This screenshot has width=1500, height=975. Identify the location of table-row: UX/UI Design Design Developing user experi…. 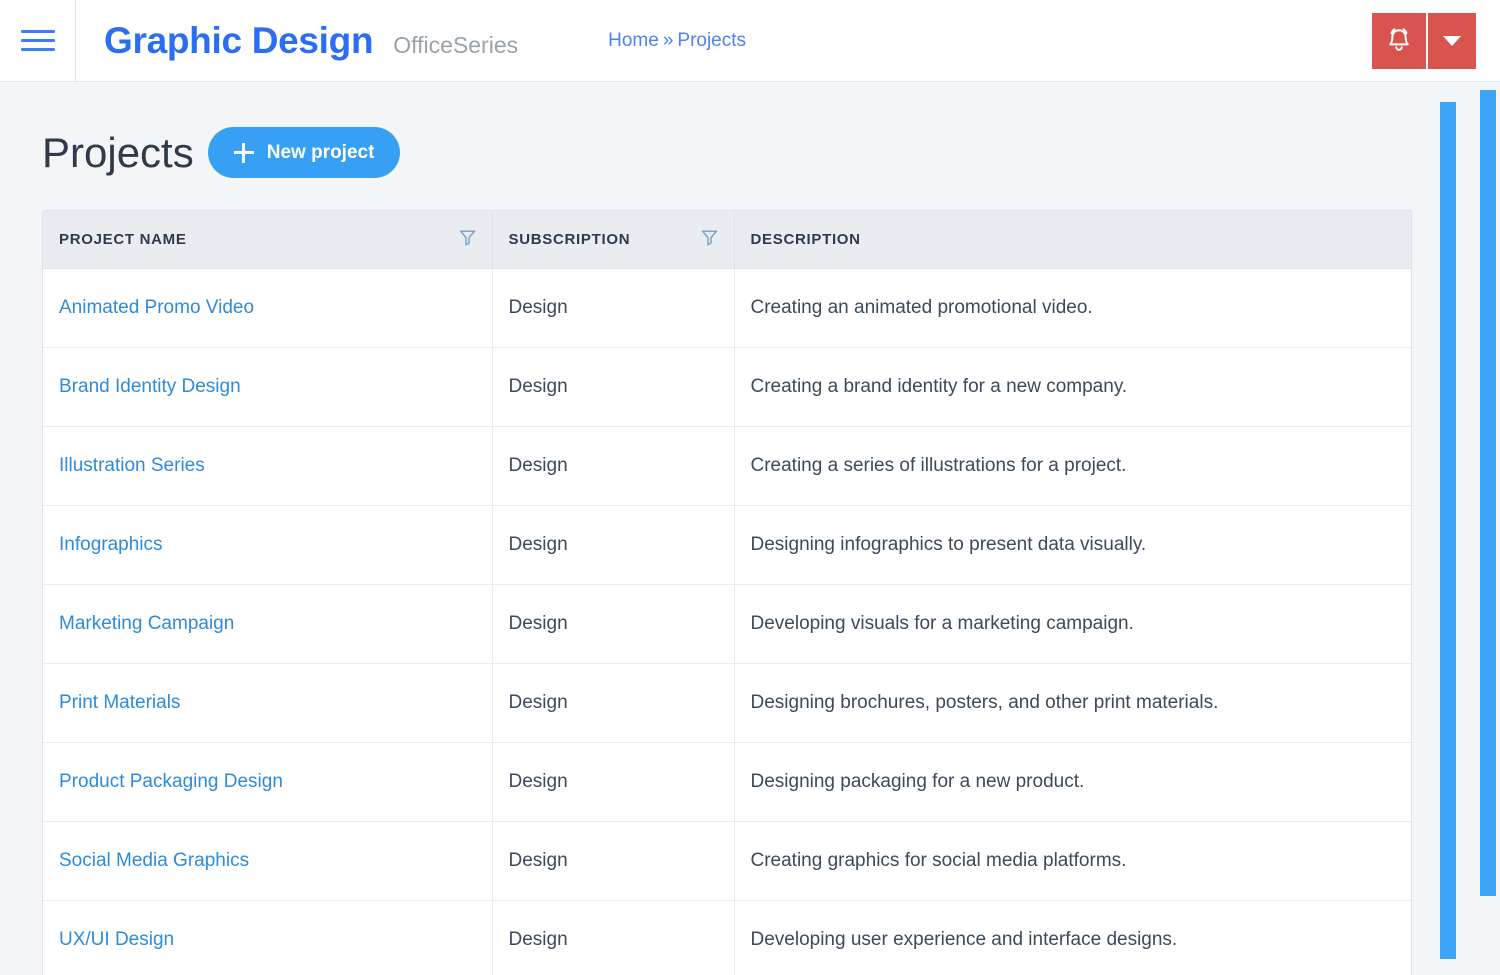
(727, 937).